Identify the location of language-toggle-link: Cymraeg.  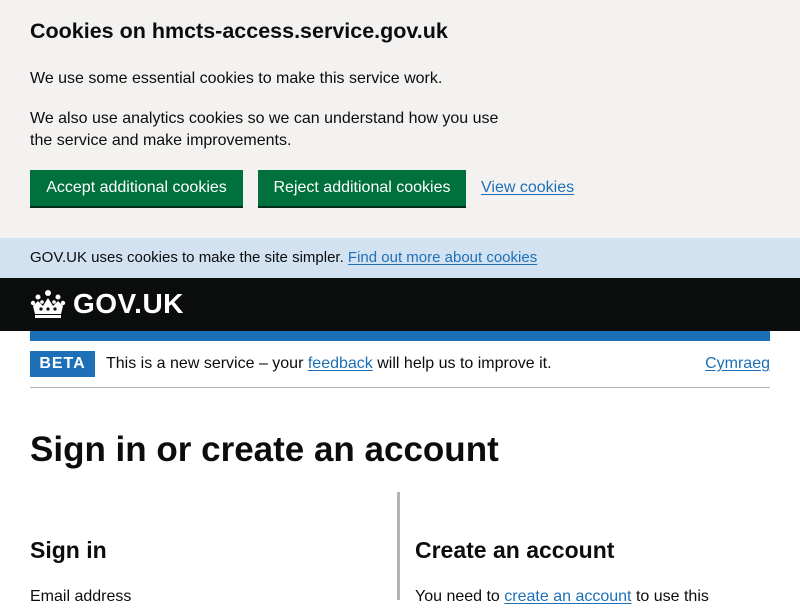
(737, 364).